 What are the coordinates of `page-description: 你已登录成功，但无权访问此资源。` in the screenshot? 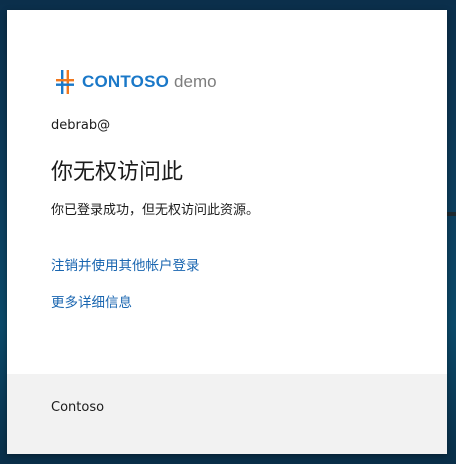 It's located at (155, 210).